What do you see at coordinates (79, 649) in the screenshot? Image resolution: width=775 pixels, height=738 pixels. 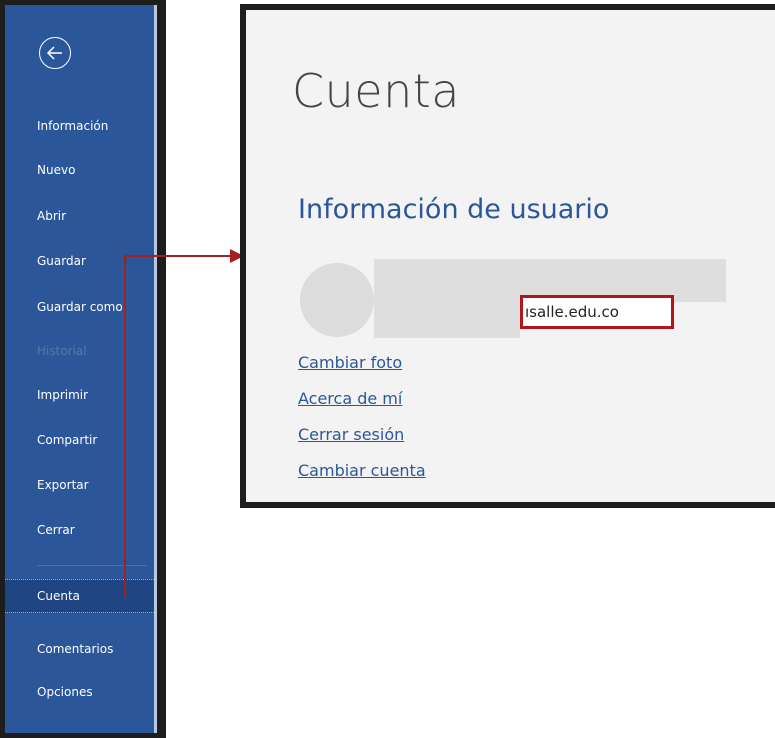 I see `nav-item-comentarios: Comentarios` at bounding box center [79, 649].